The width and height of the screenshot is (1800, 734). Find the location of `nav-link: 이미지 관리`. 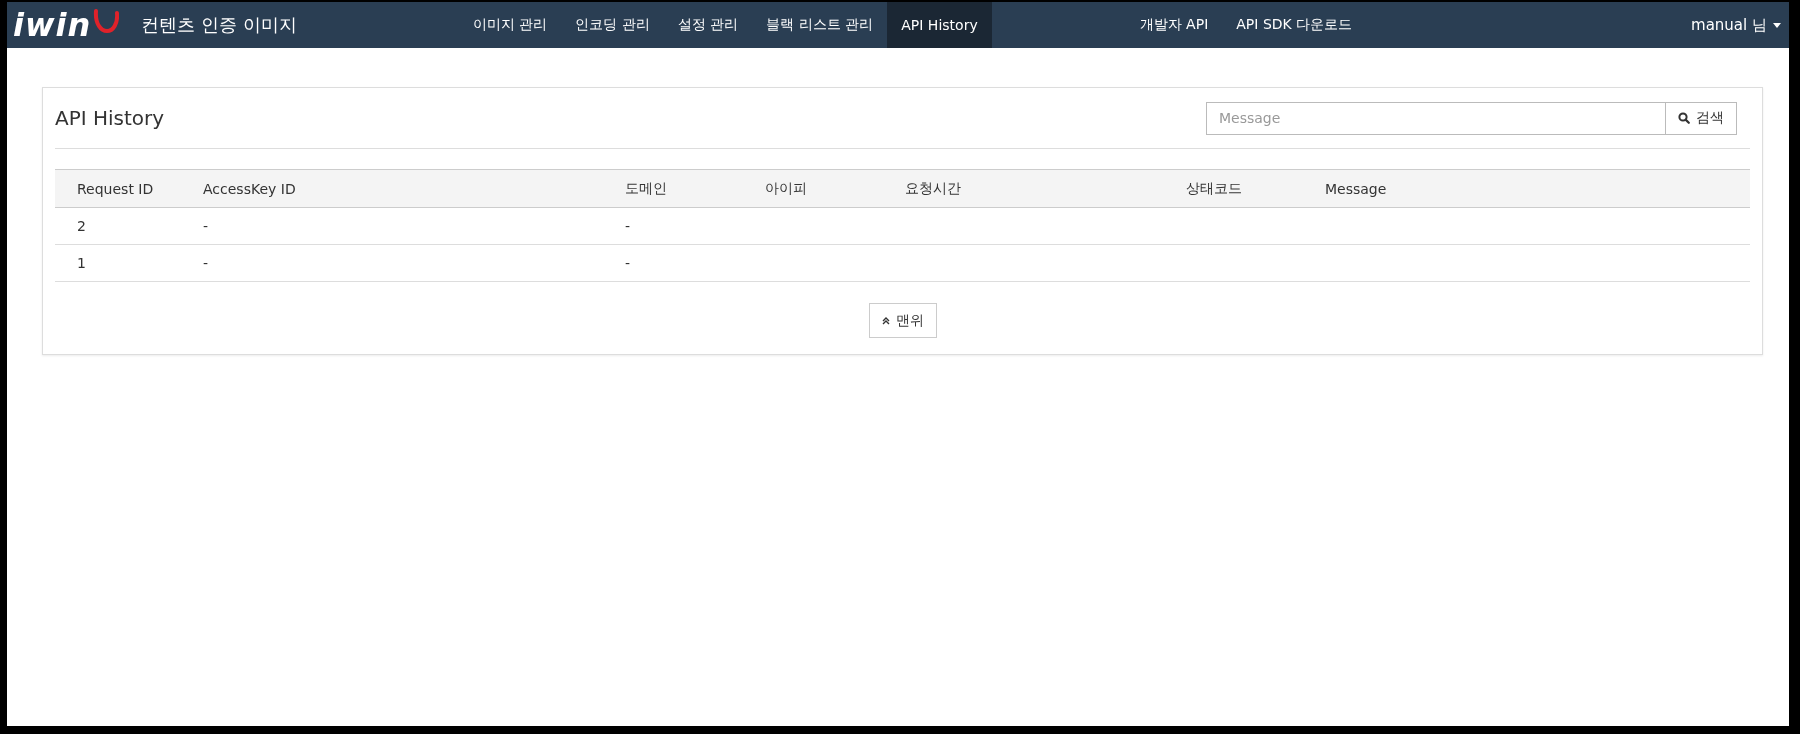

nav-link: 이미지 관리 is located at coordinates (510, 25).